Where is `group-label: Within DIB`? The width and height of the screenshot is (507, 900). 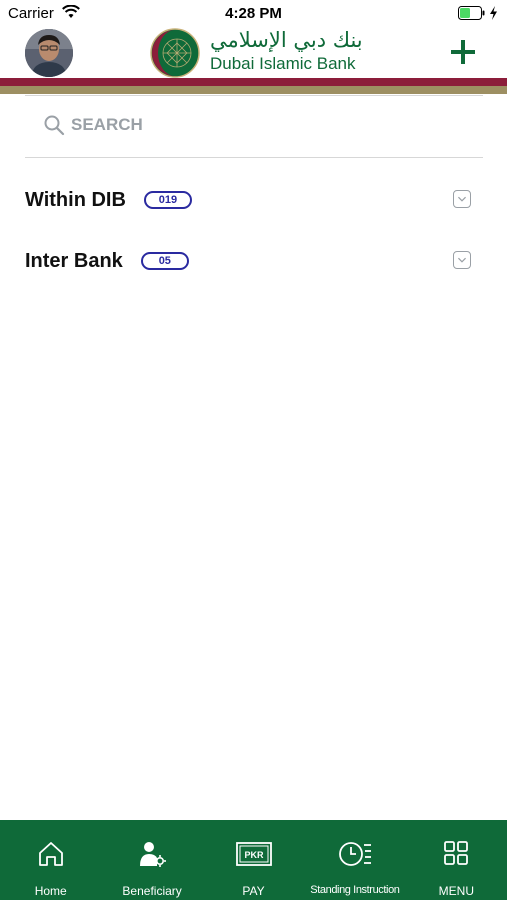 group-label: Within DIB is located at coordinates (75, 199).